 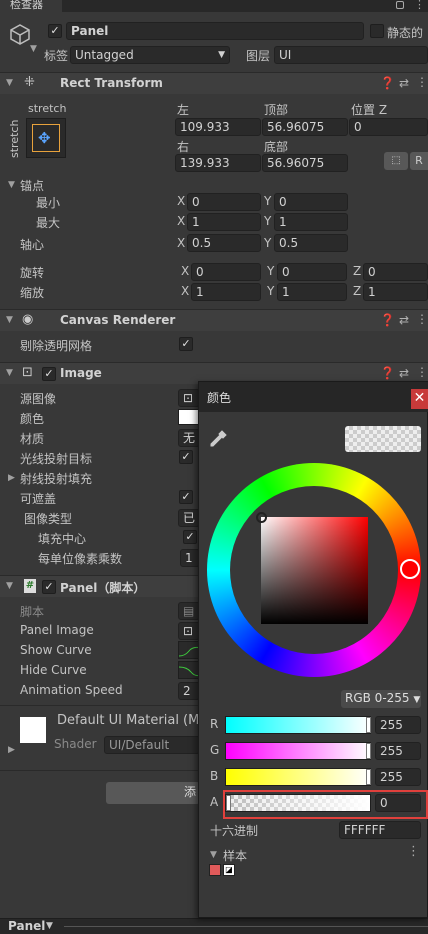 What do you see at coordinates (218, 439) in the screenshot?
I see `eyedropper-icon` at bounding box center [218, 439].